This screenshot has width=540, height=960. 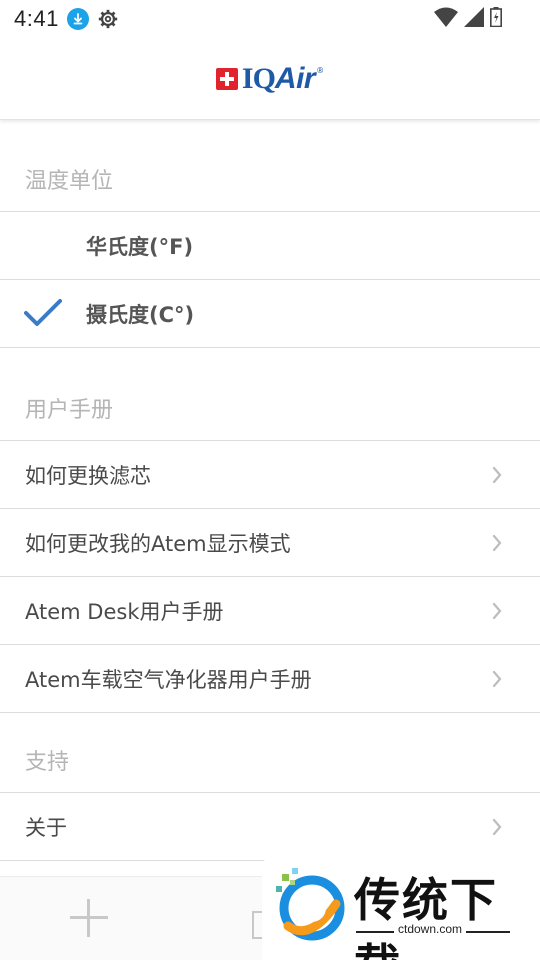 I want to click on list-item-label: 如何更改我的Atem显示模式, so click(x=158, y=543).